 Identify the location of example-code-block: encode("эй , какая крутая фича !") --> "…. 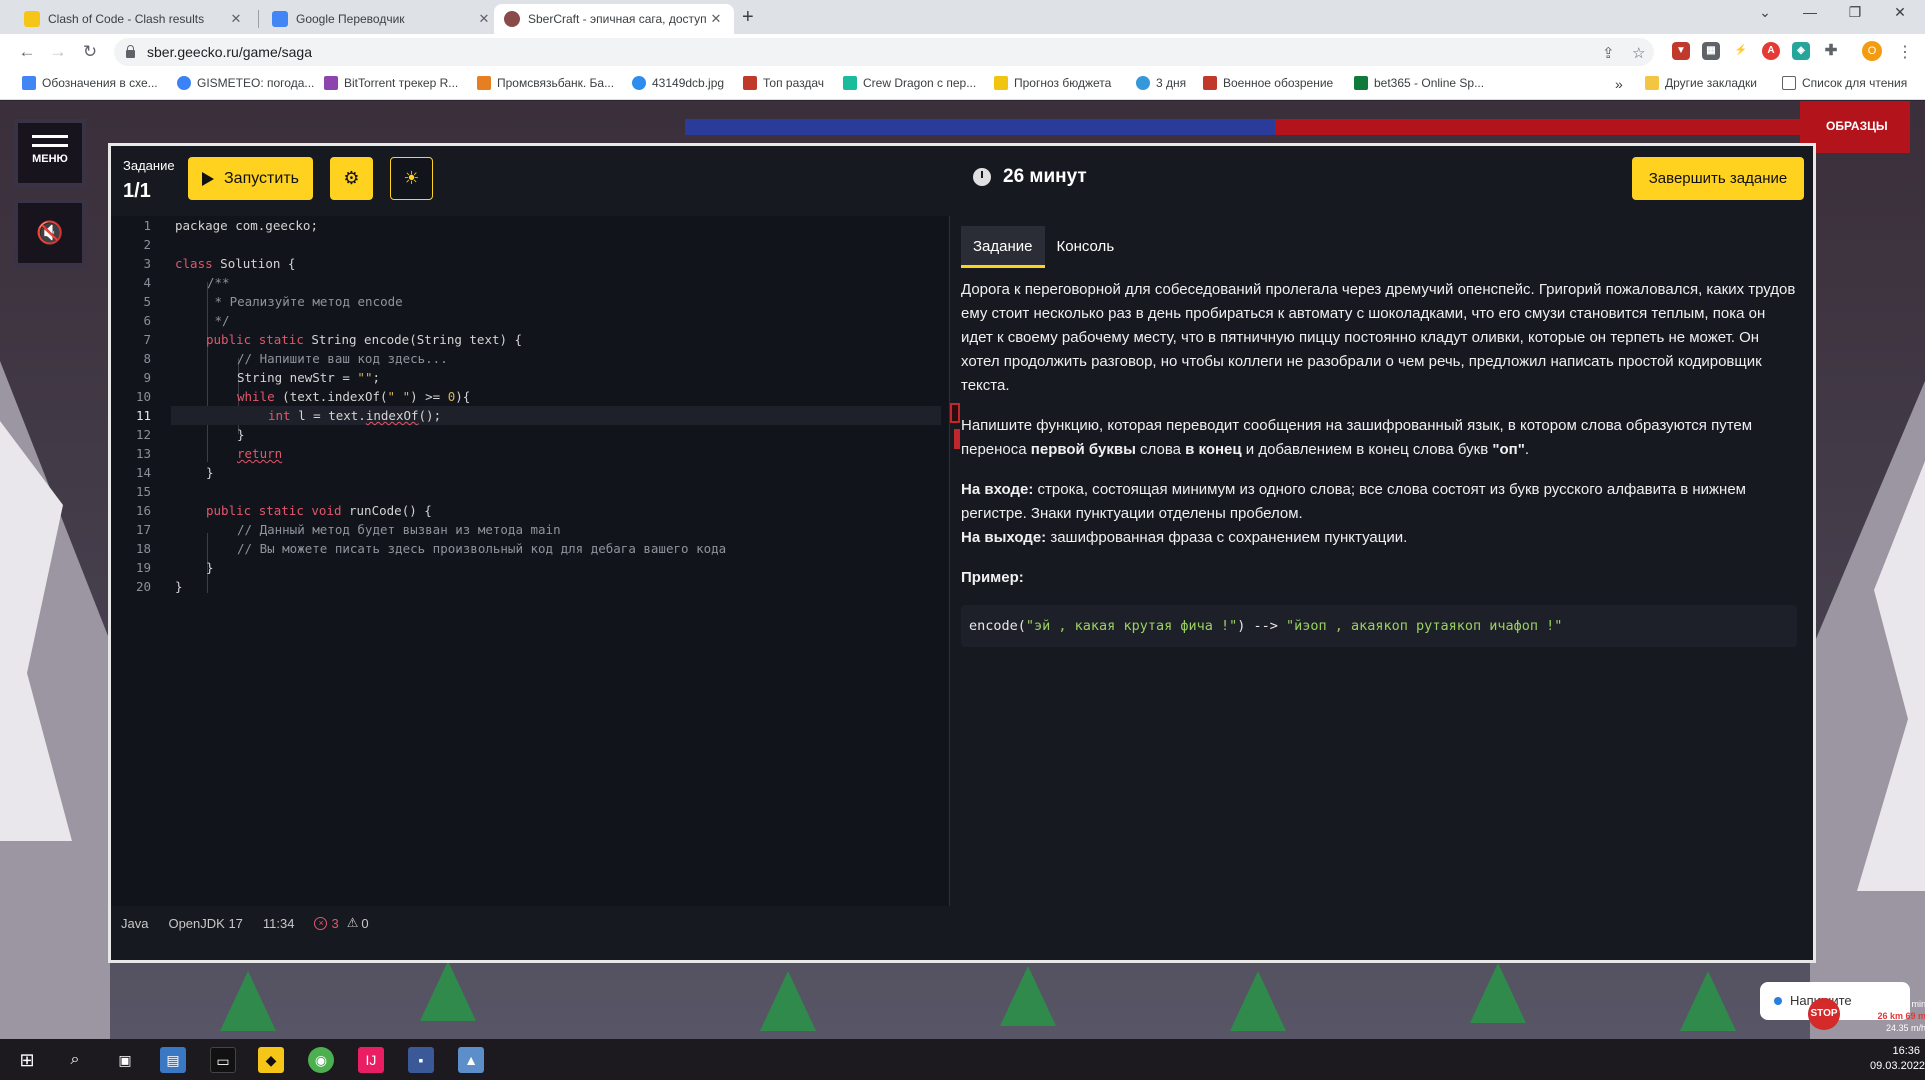
(1379, 626).